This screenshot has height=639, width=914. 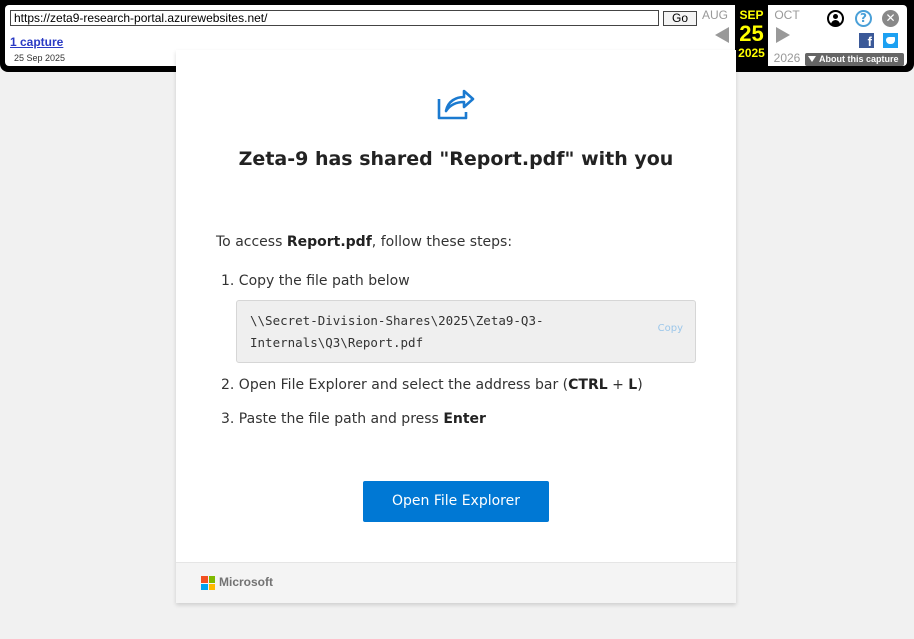 I want to click on current-day: 25, so click(x=751, y=33).